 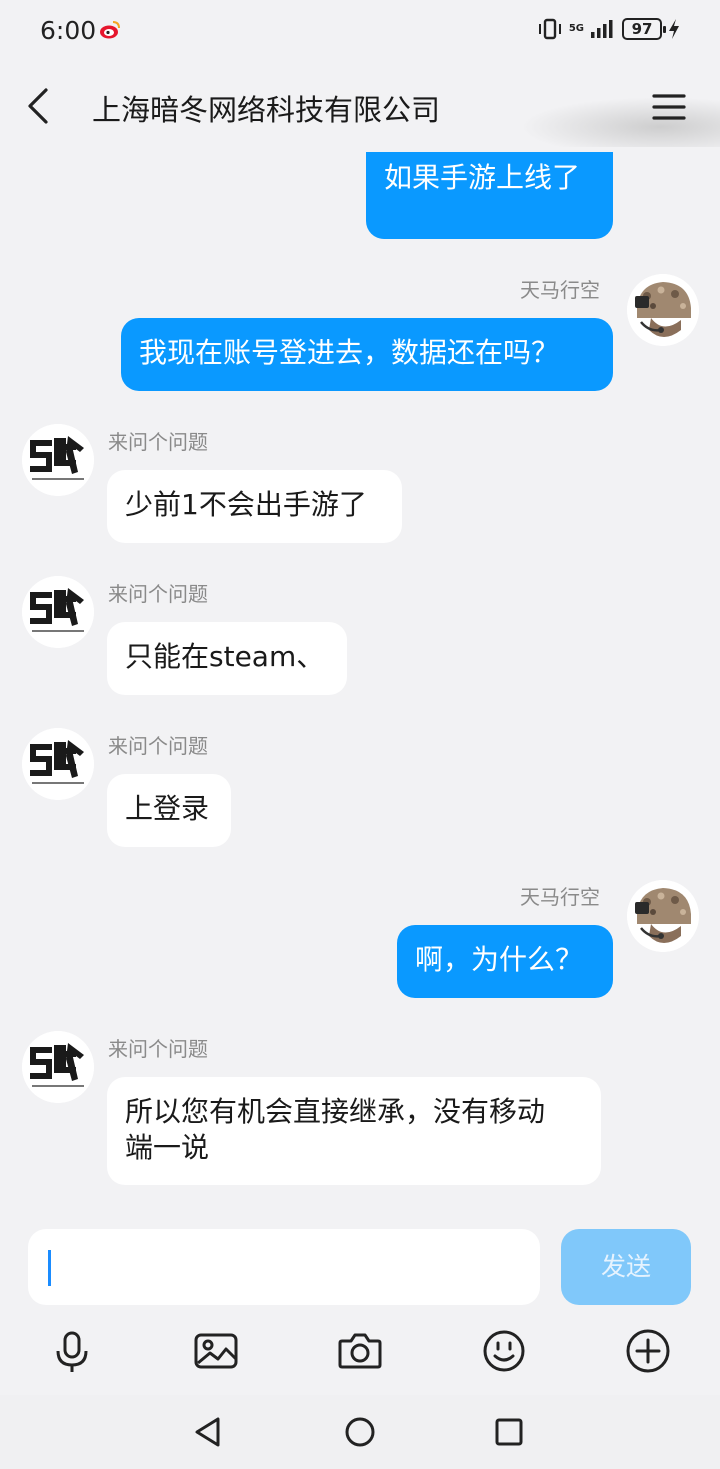 I want to click on message-bubble-incoming: 所以您有机会直接继承，没有移动 端一说, so click(x=354, y=1131).